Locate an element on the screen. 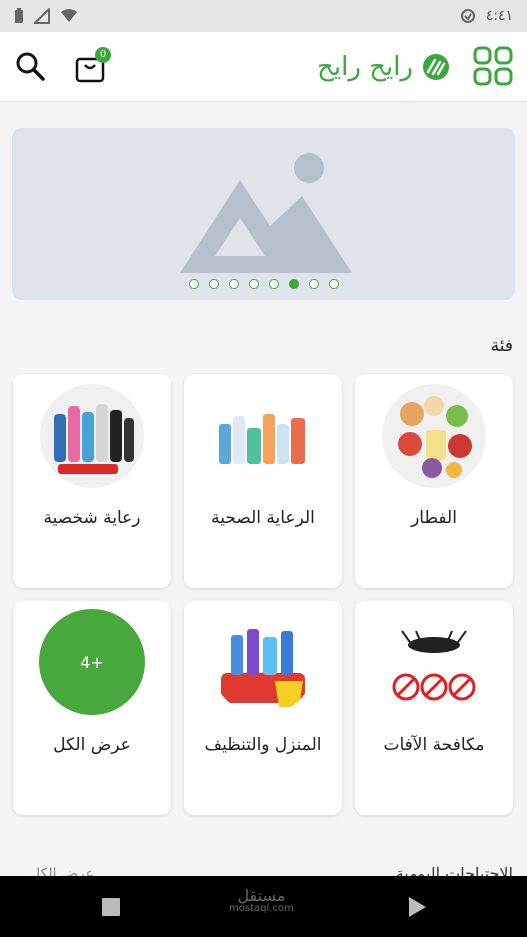 Image resolution: width=527 pixels, height=937 pixels. category-card-healthcare: الرعاية الصحية is located at coordinates (263, 481).